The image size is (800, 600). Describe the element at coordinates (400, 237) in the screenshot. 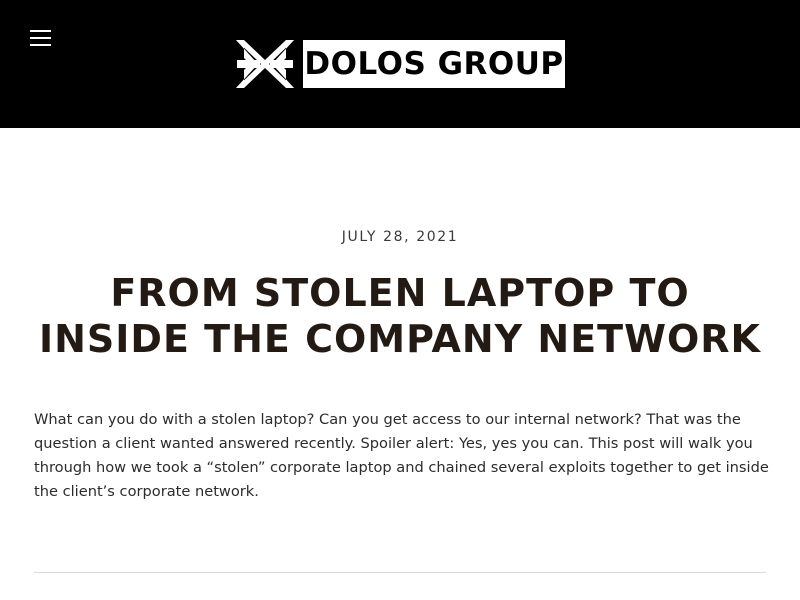

I see `post-date: JULY 28, 2021` at that location.